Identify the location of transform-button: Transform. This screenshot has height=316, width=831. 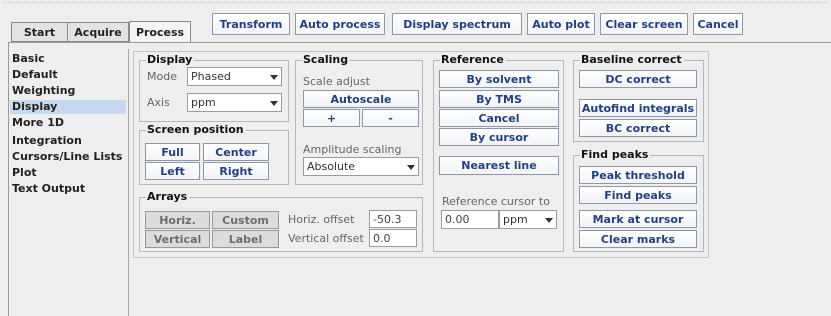
(251, 24).